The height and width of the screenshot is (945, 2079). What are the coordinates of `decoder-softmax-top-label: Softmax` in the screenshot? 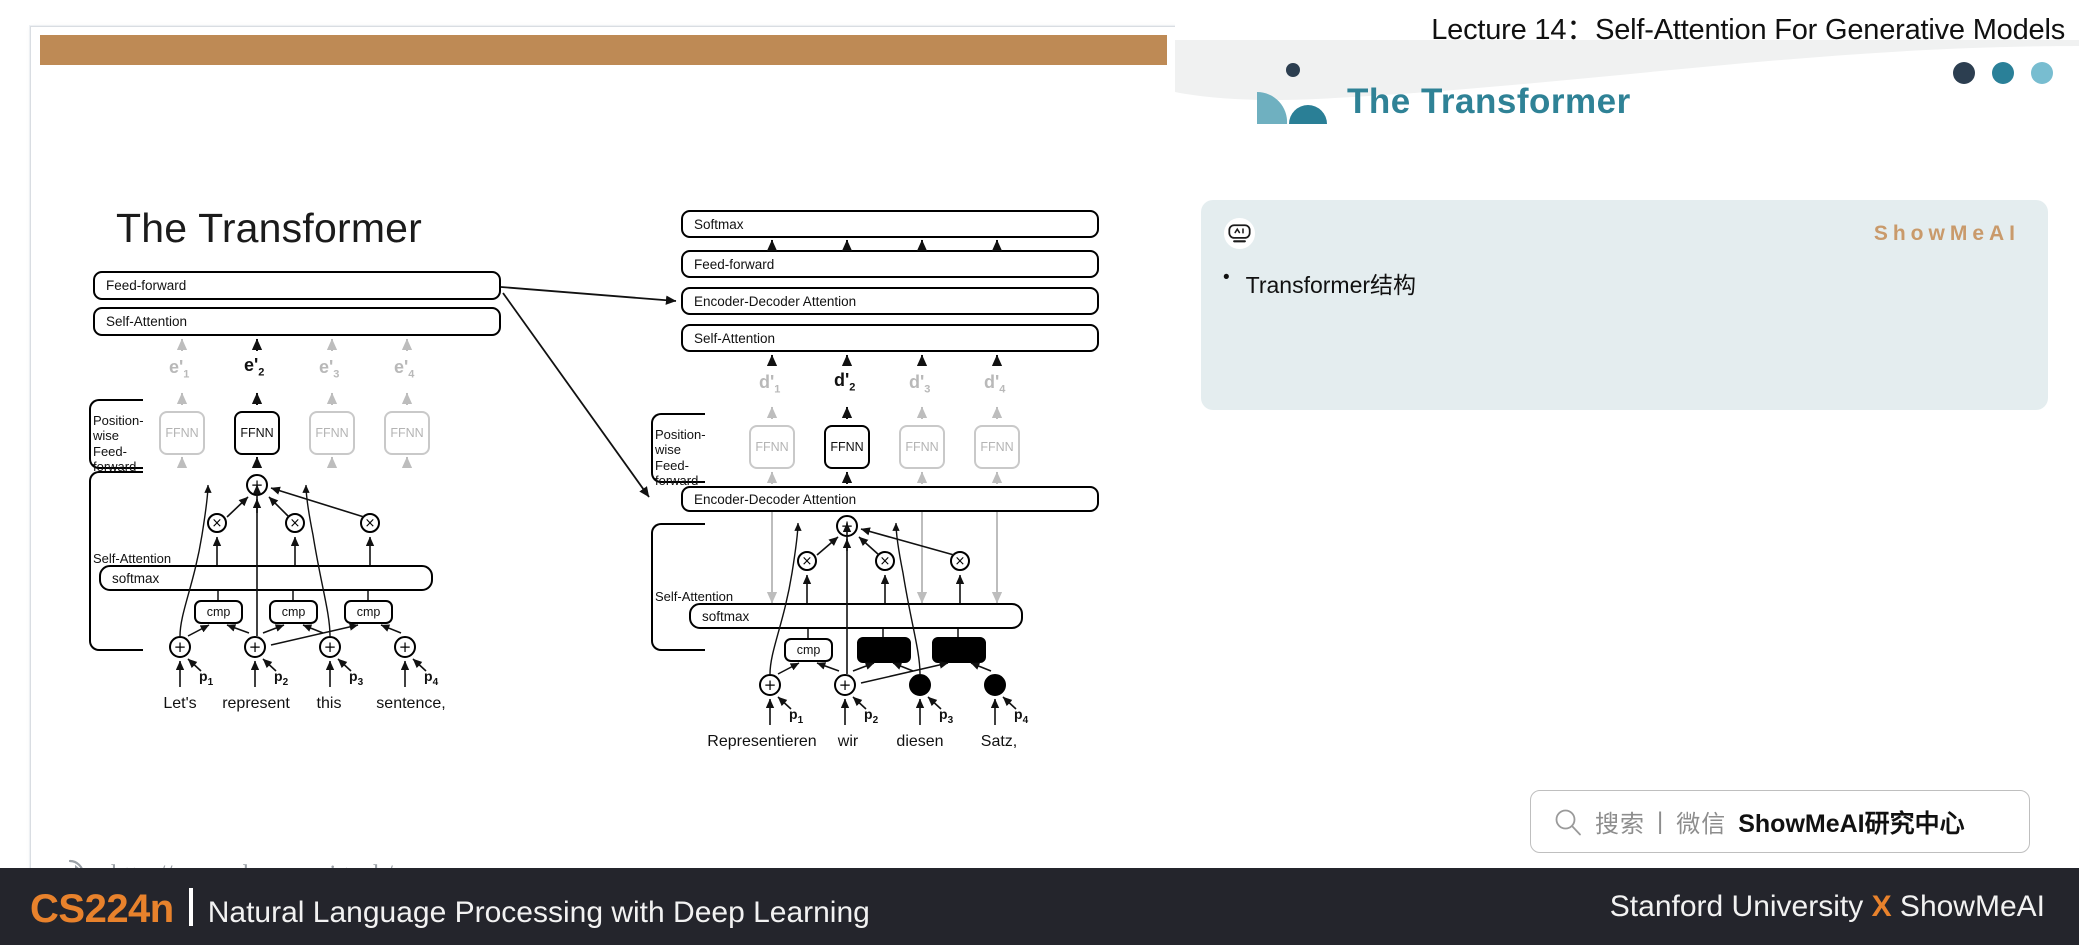 It's located at (719, 224).